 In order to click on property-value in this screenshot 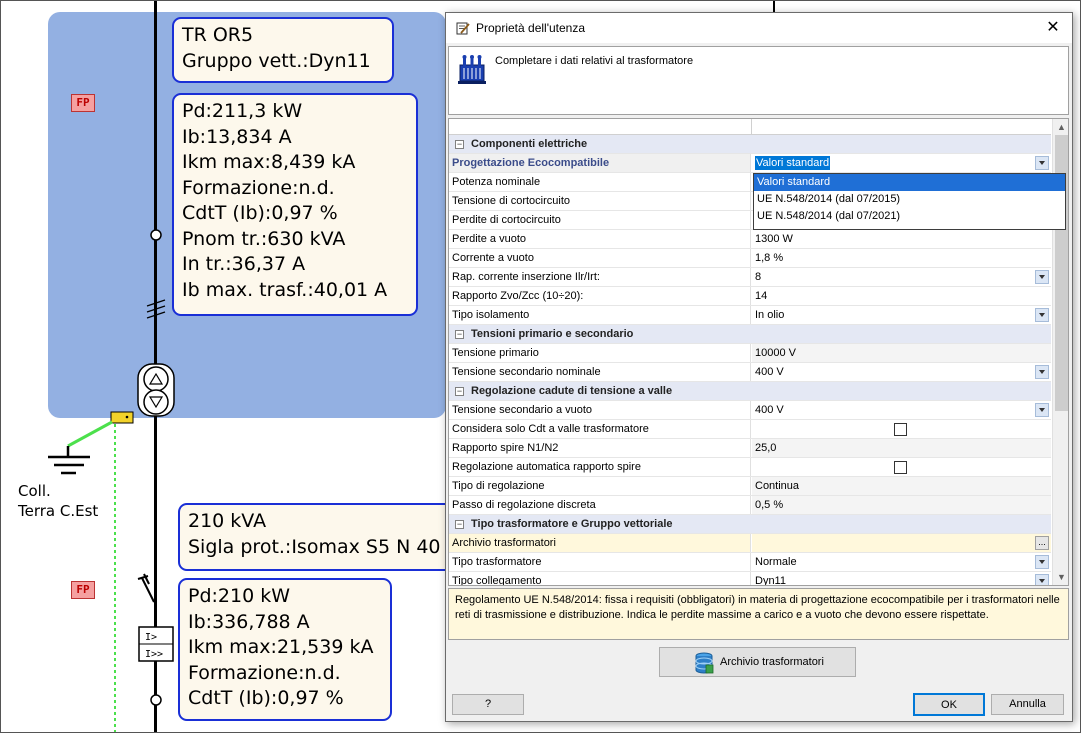, I will do `click(901, 467)`.